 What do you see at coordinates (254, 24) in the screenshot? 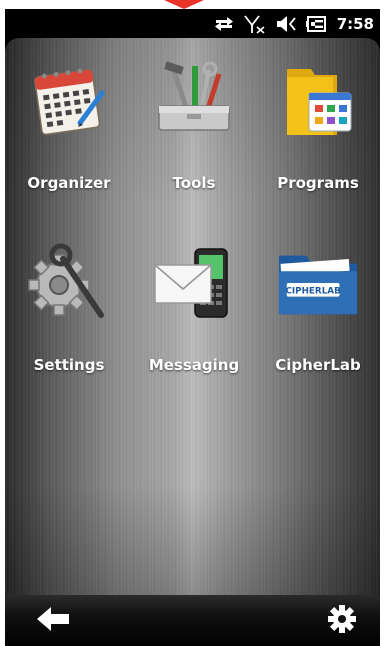
I see `no-signal-icon` at bounding box center [254, 24].